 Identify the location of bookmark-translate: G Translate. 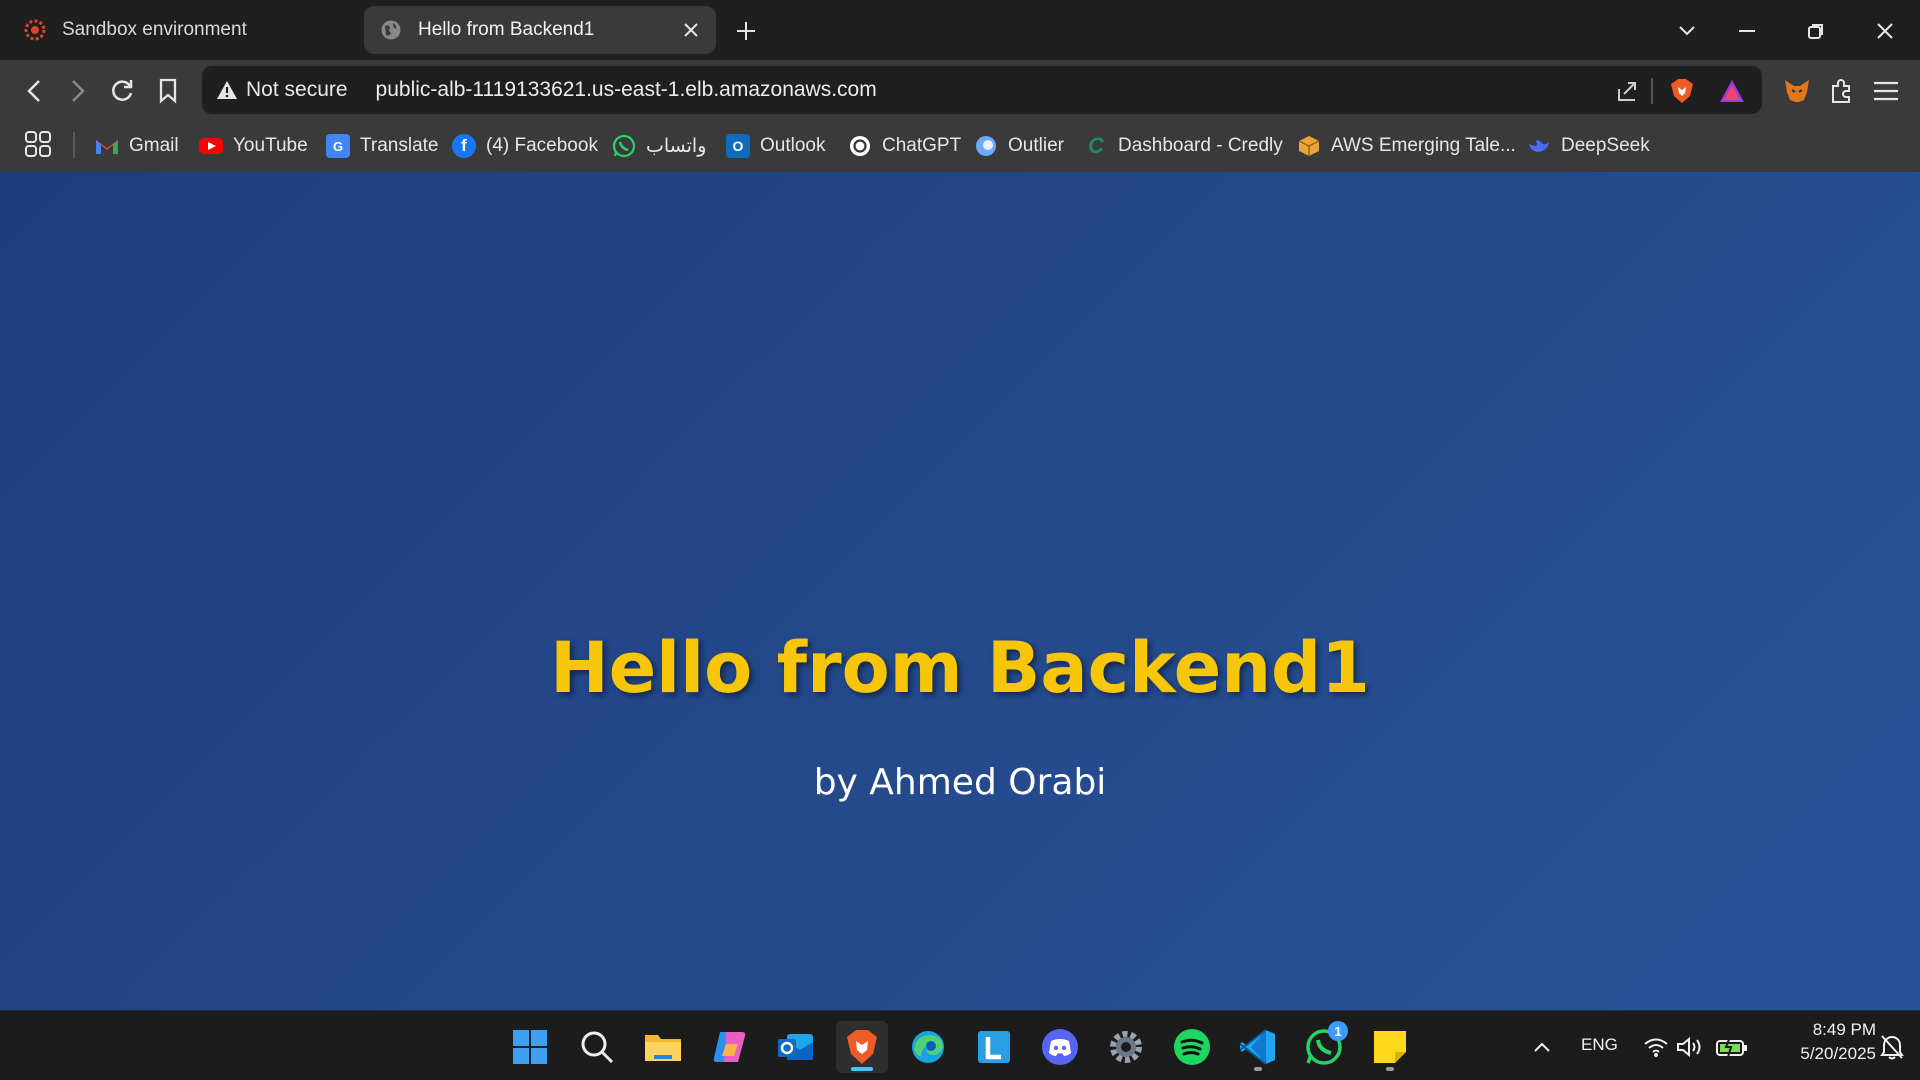
(382, 146).